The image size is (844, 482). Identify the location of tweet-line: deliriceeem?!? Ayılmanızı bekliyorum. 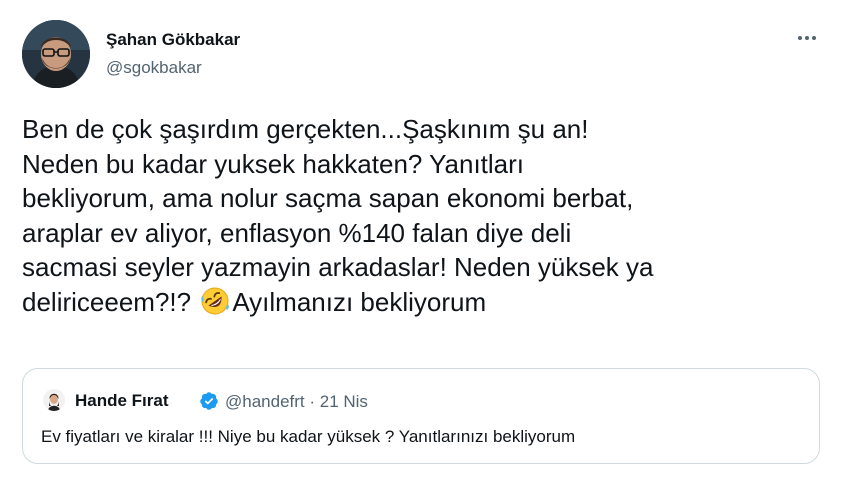
(422, 302).